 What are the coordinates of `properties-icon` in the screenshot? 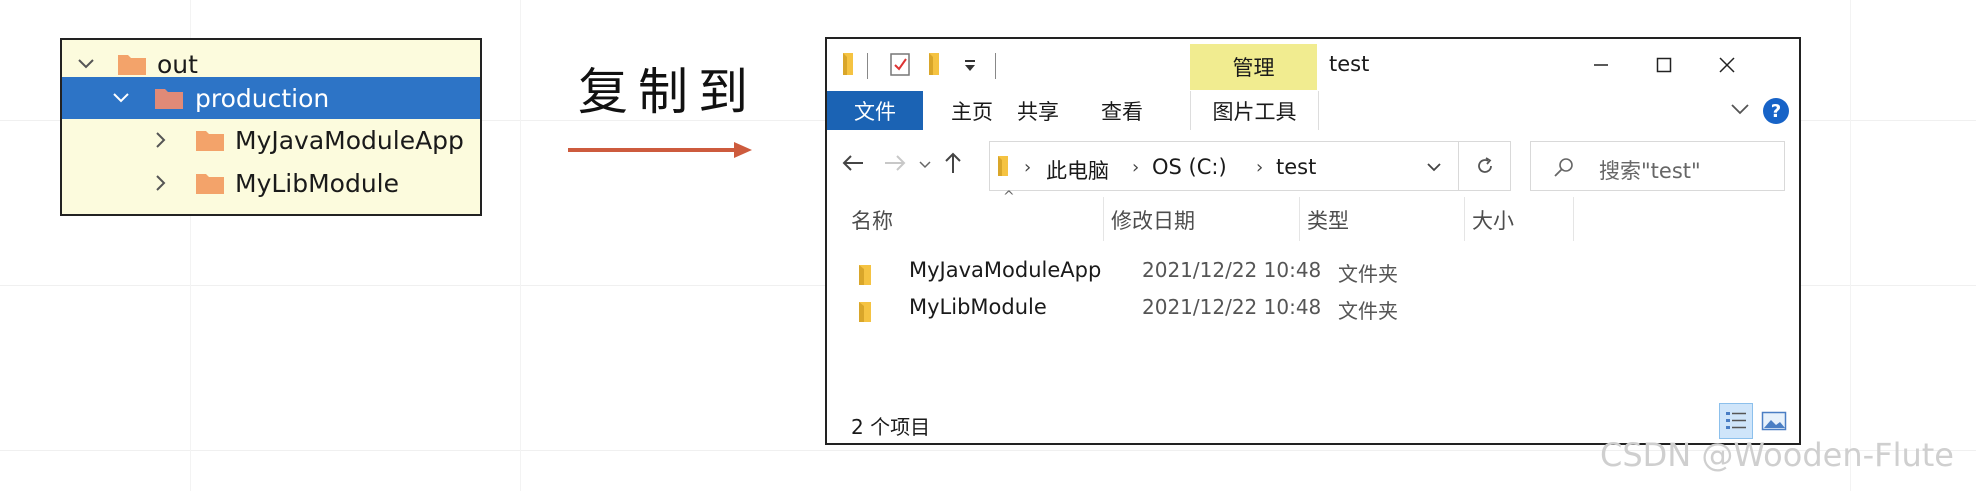 It's located at (900, 64).